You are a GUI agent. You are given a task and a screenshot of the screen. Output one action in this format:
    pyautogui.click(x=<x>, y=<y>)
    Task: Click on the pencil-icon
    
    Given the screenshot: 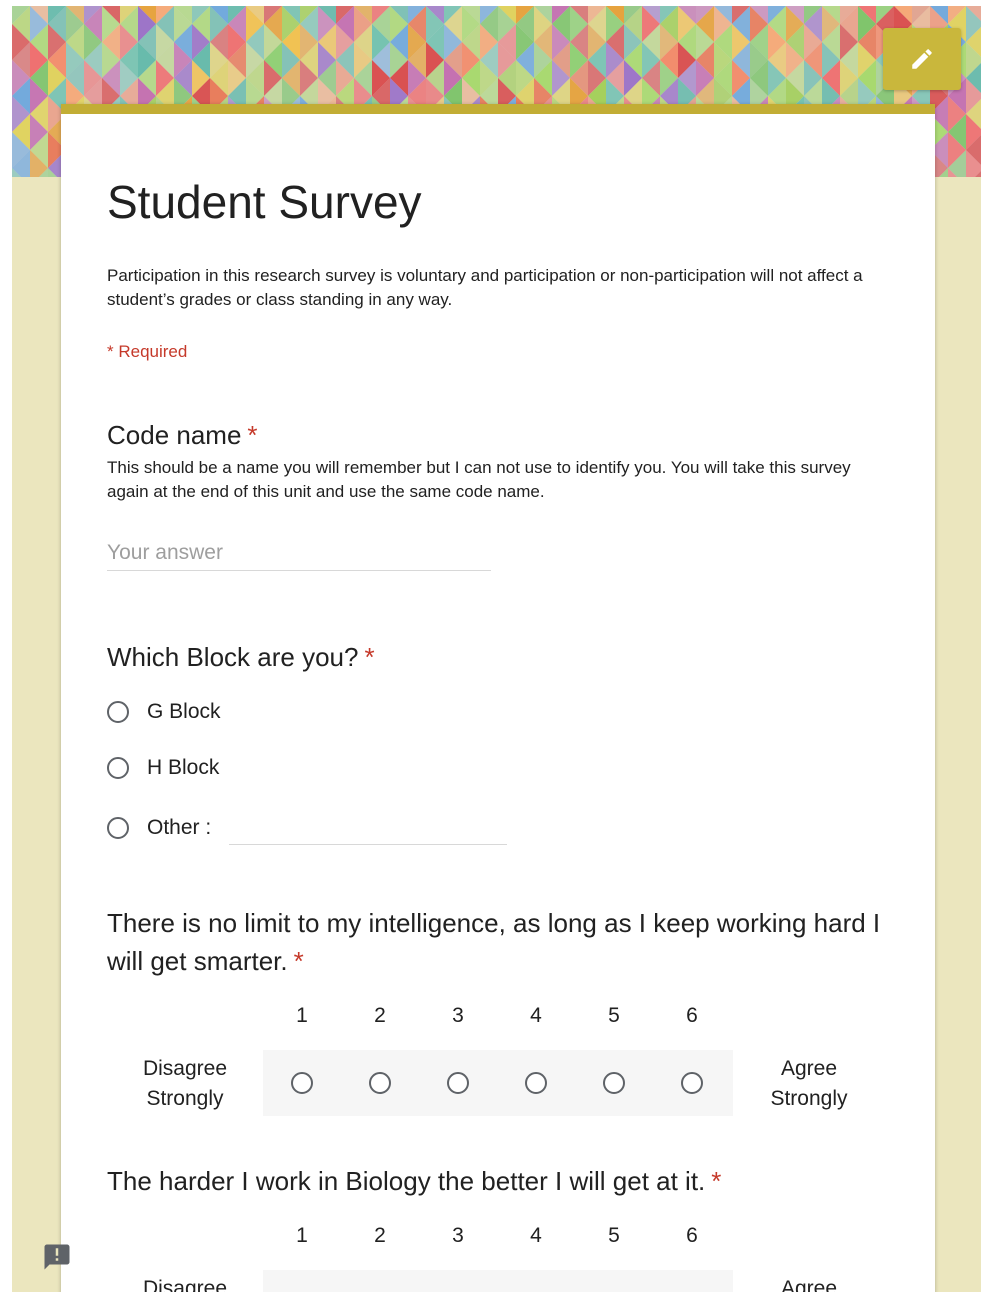 What is the action you would take?
    pyautogui.click(x=922, y=59)
    